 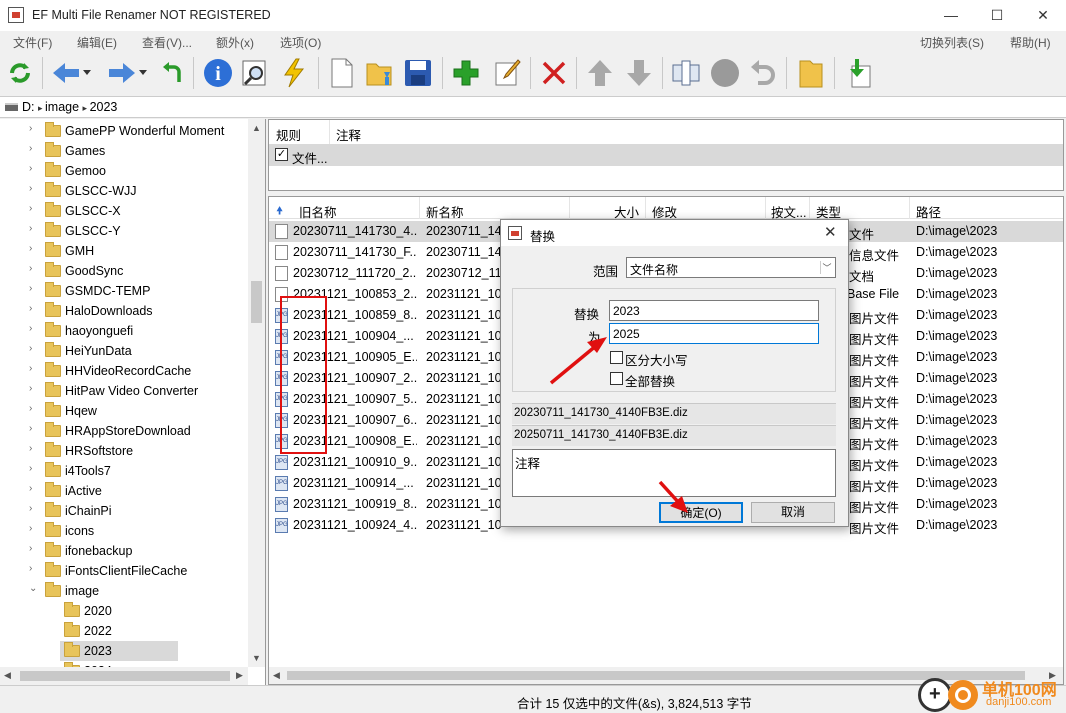 I want to click on tree-item: › HRAppStoreDownload, so click(x=124, y=431).